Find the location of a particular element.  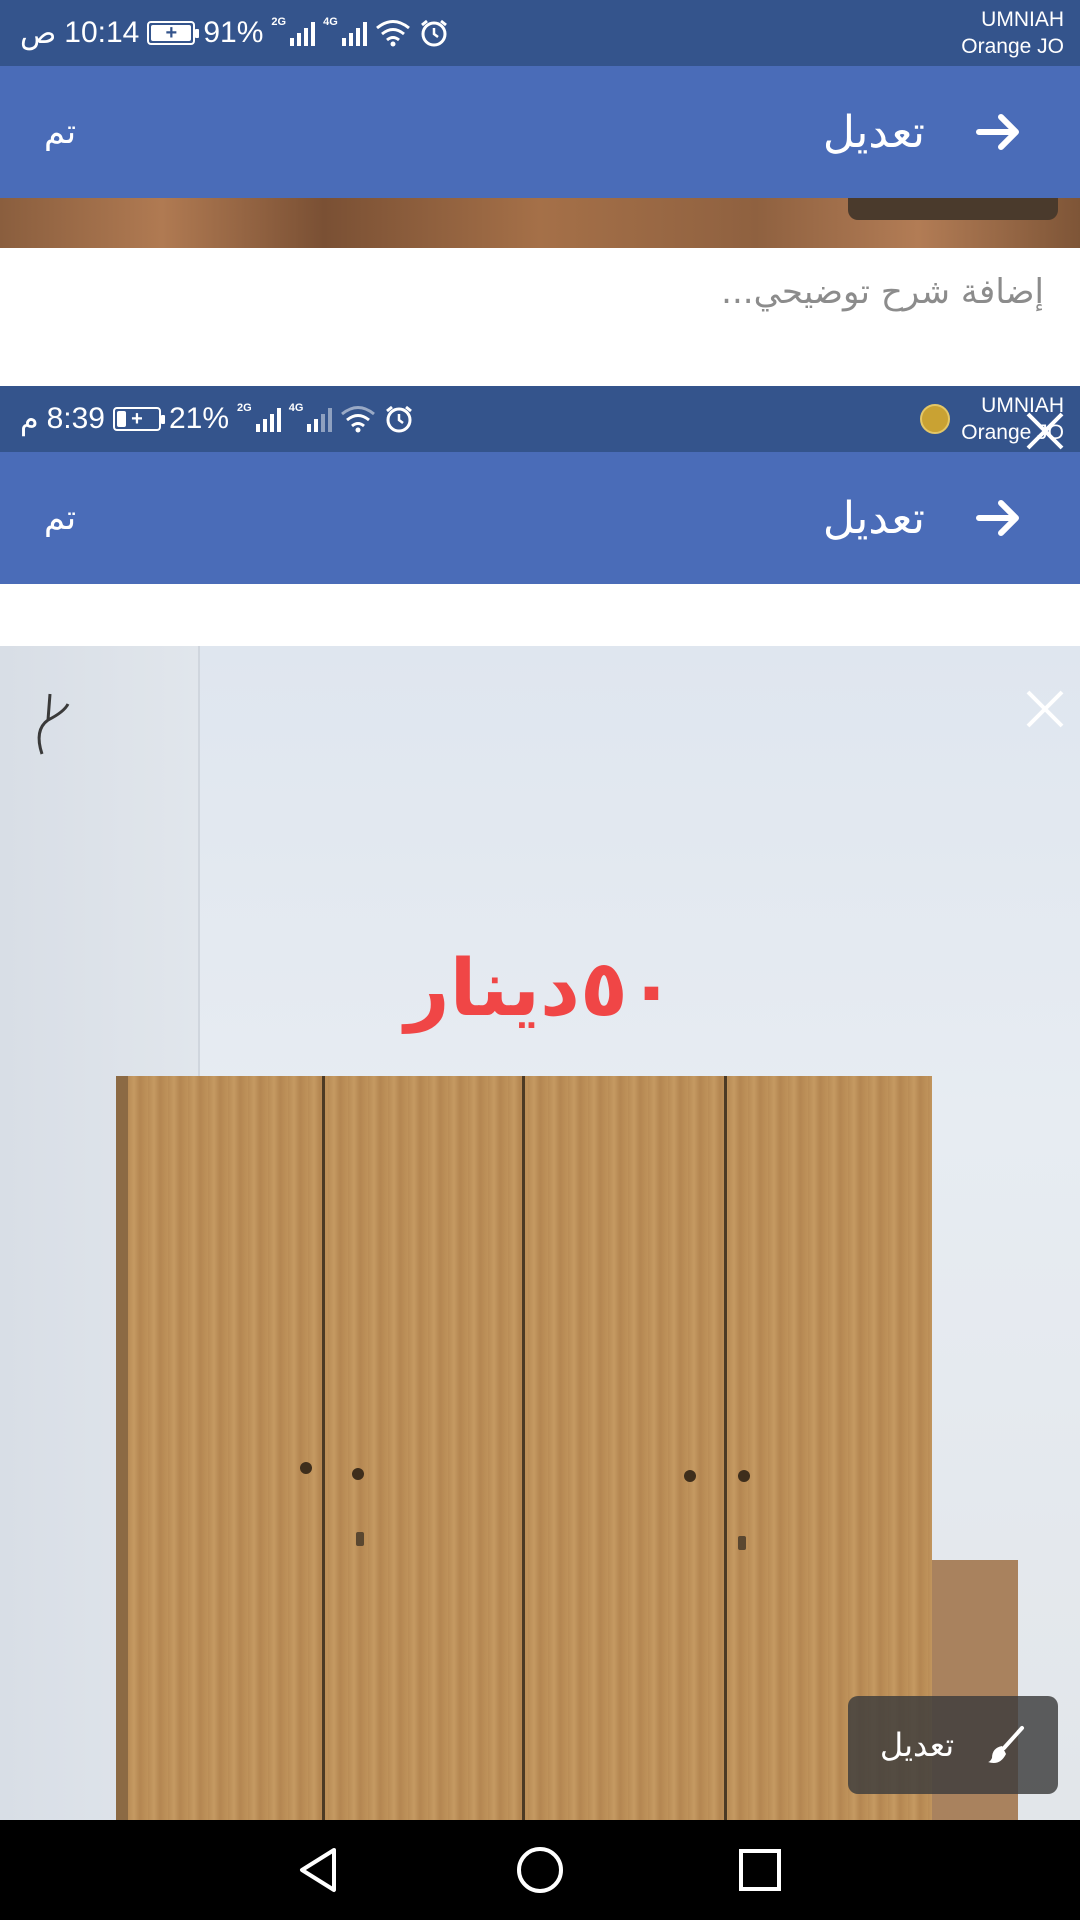

brush-icon is located at coordinates (1006, 1744).